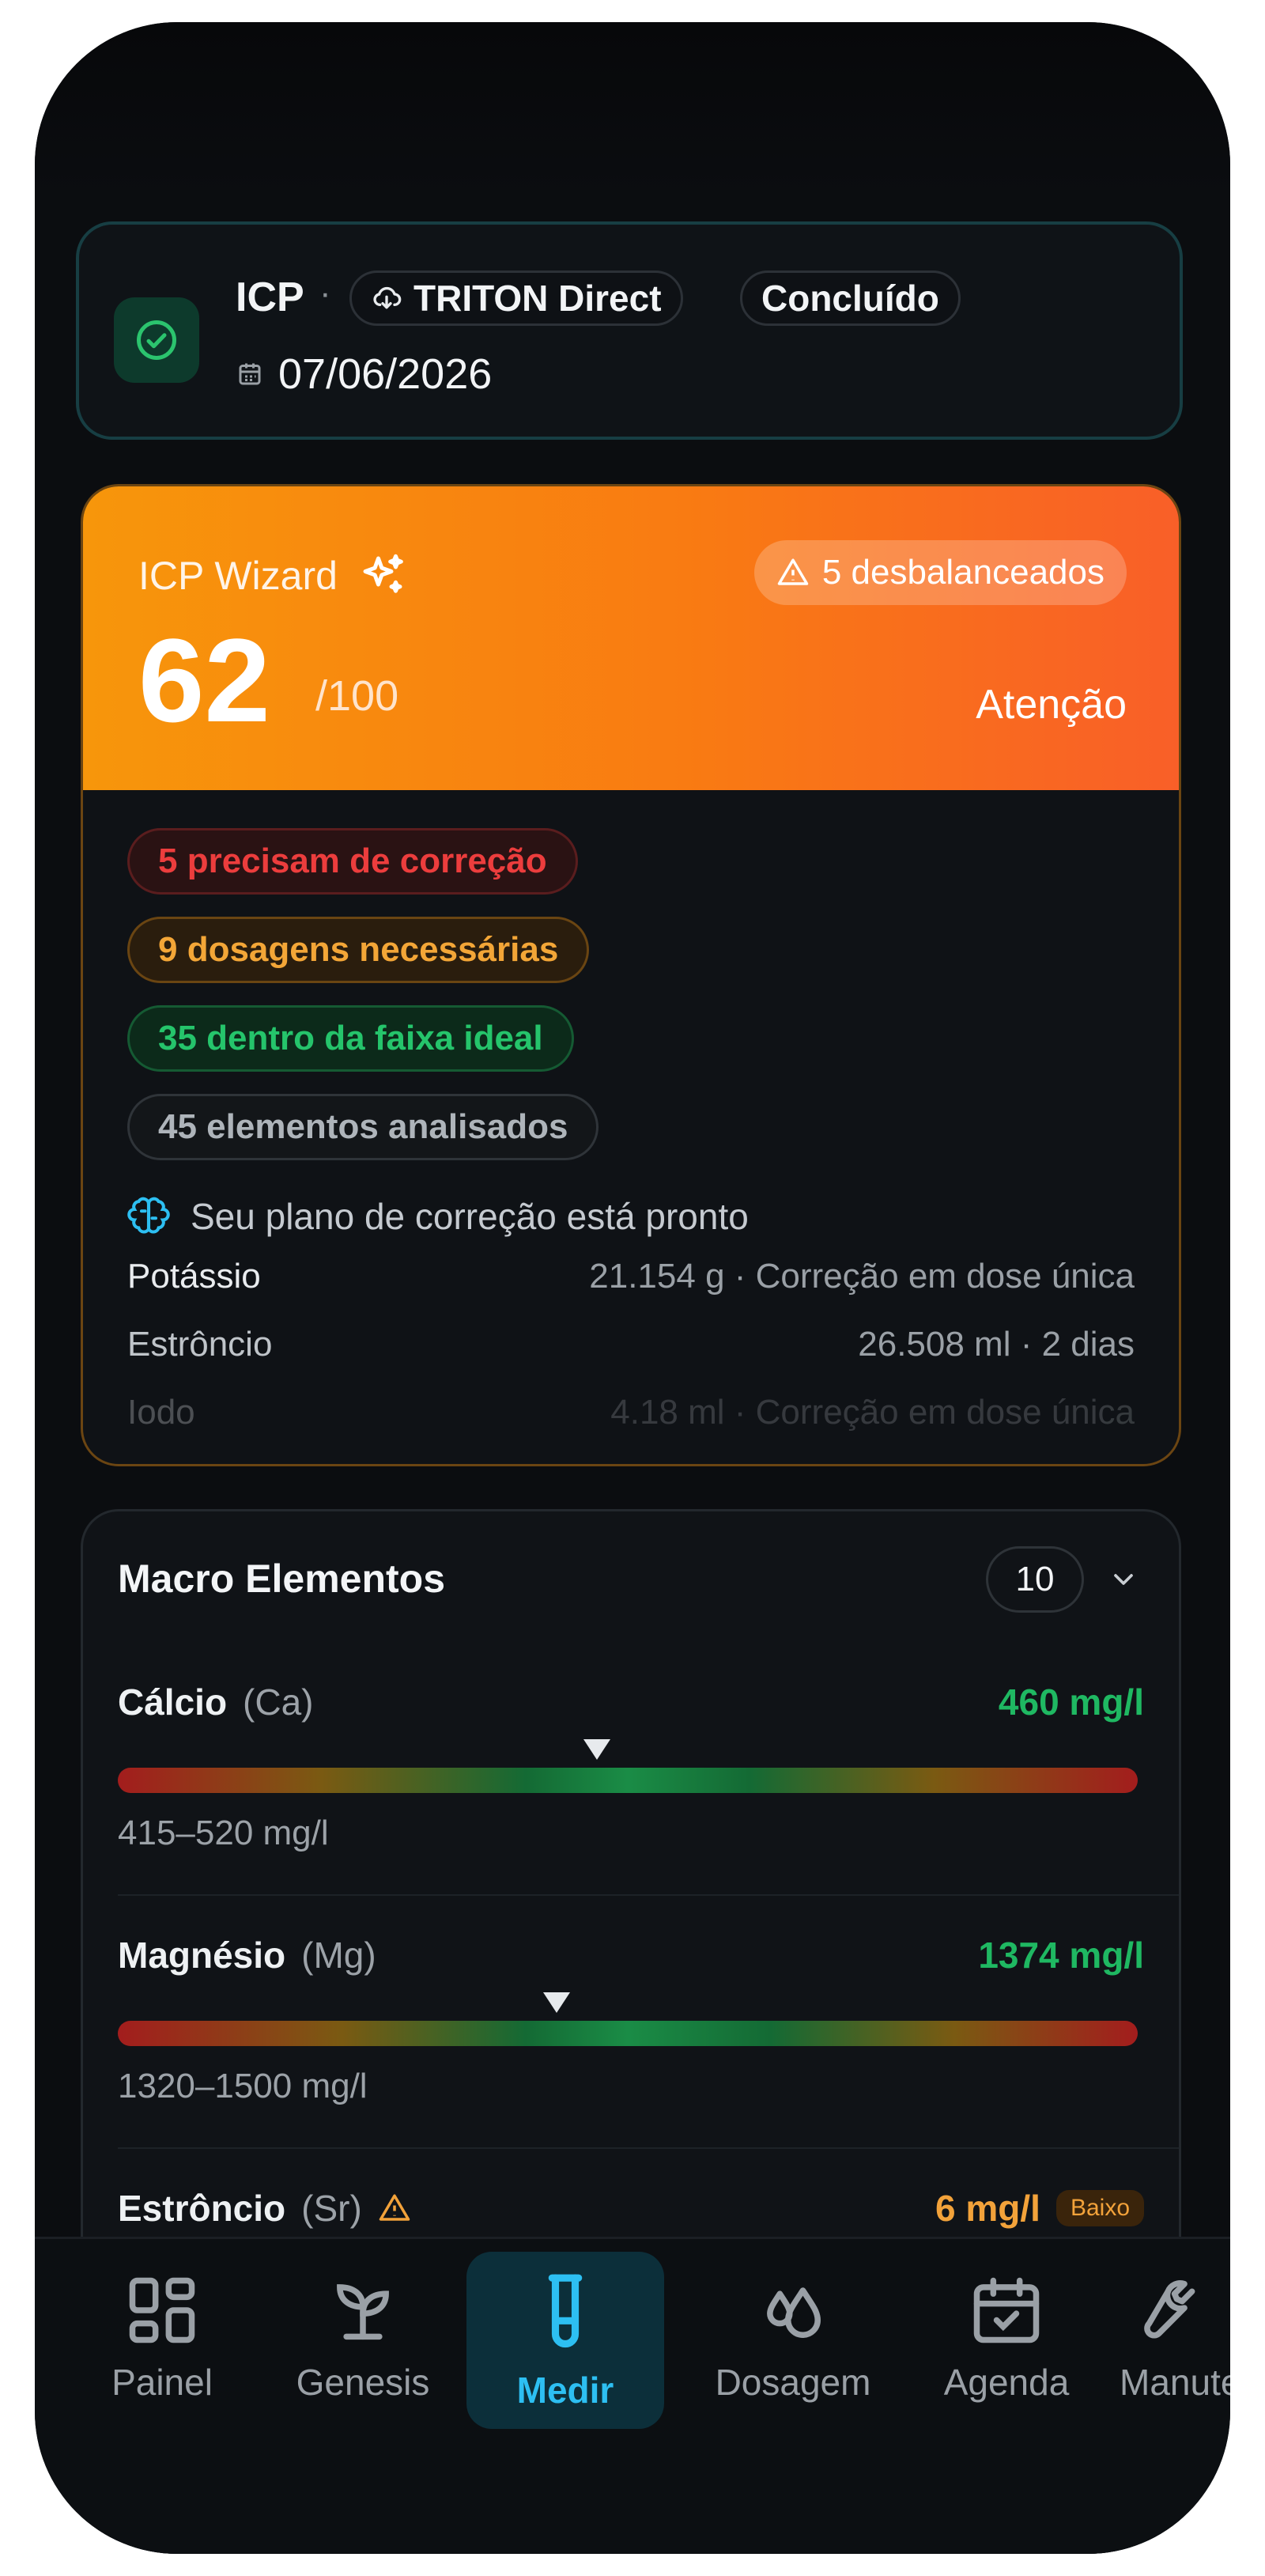 The width and height of the screenshot is (1265, 2576). Describe the element at coordinates (279, 1702) in the screenshot. I see `element-symbol: (Ca)` at that location.